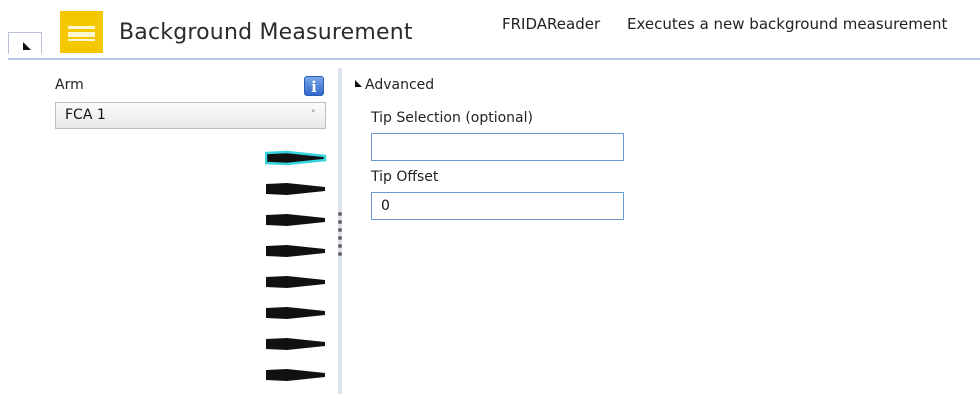 This screenshot has width=980, height=394. Describe the element at coordinates (400, 85) in the screenshot. I see `advanced-label: Advanced` at that location.